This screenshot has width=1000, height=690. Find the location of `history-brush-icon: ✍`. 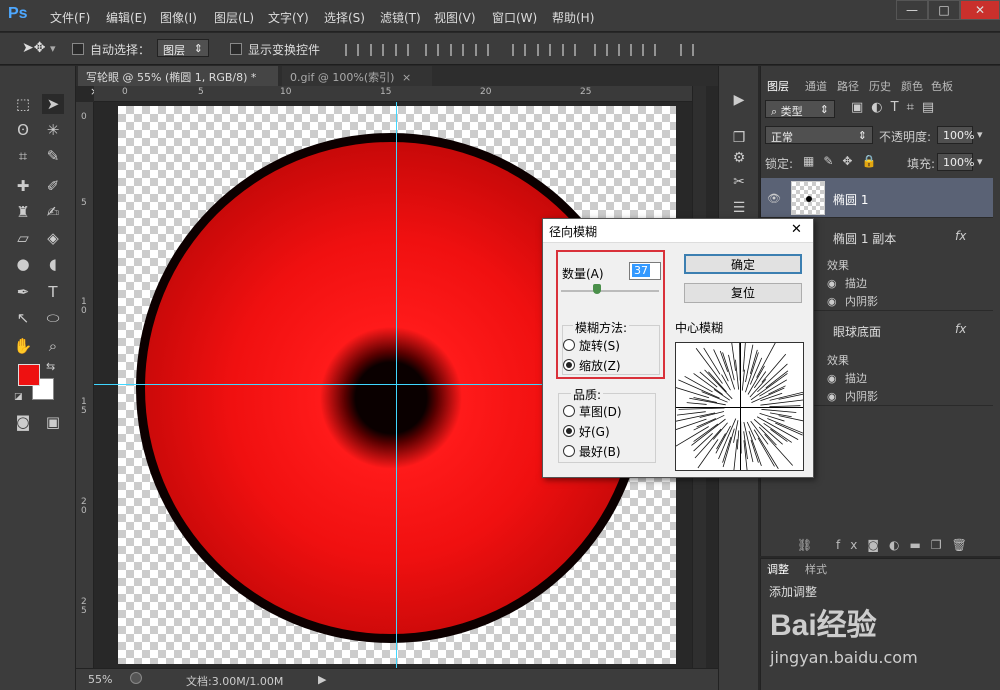

history-brush-icon: ✍ is located at coordinates (53, 212).